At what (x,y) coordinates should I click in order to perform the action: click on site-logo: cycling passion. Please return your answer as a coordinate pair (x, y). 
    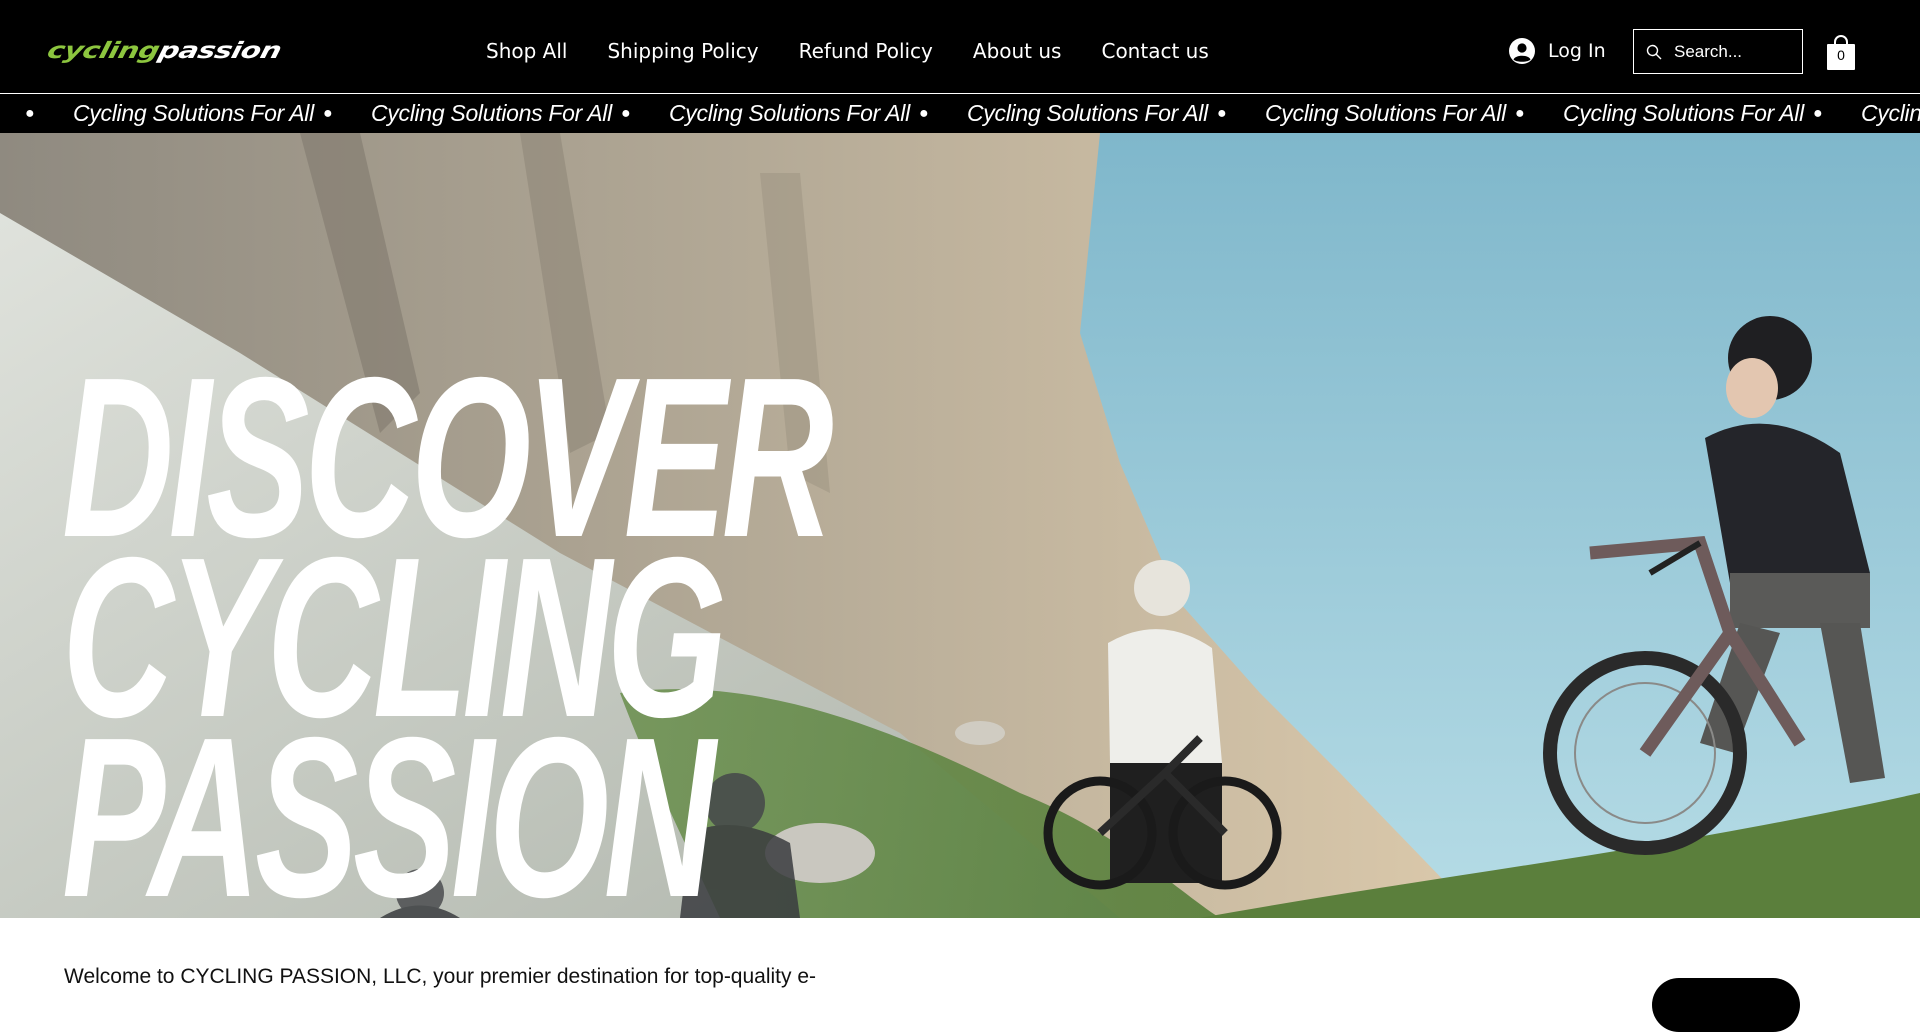
    Looking at the image, I should click on (164, 49).